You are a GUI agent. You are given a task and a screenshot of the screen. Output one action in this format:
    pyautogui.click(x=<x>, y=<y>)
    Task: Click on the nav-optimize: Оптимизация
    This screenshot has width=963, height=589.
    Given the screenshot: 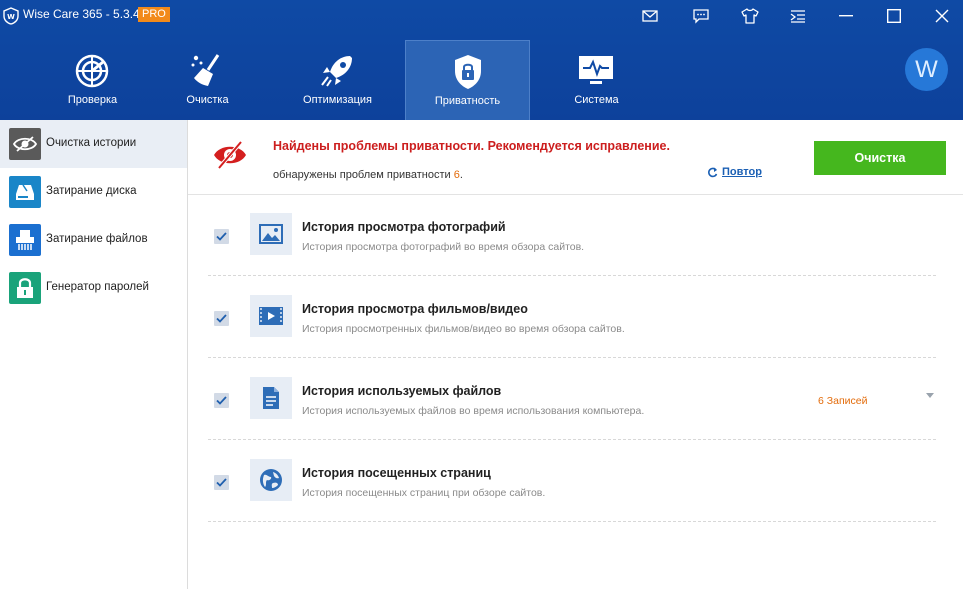 What is the action you would take?
    pyautogui.click(x=337, y=80)
    